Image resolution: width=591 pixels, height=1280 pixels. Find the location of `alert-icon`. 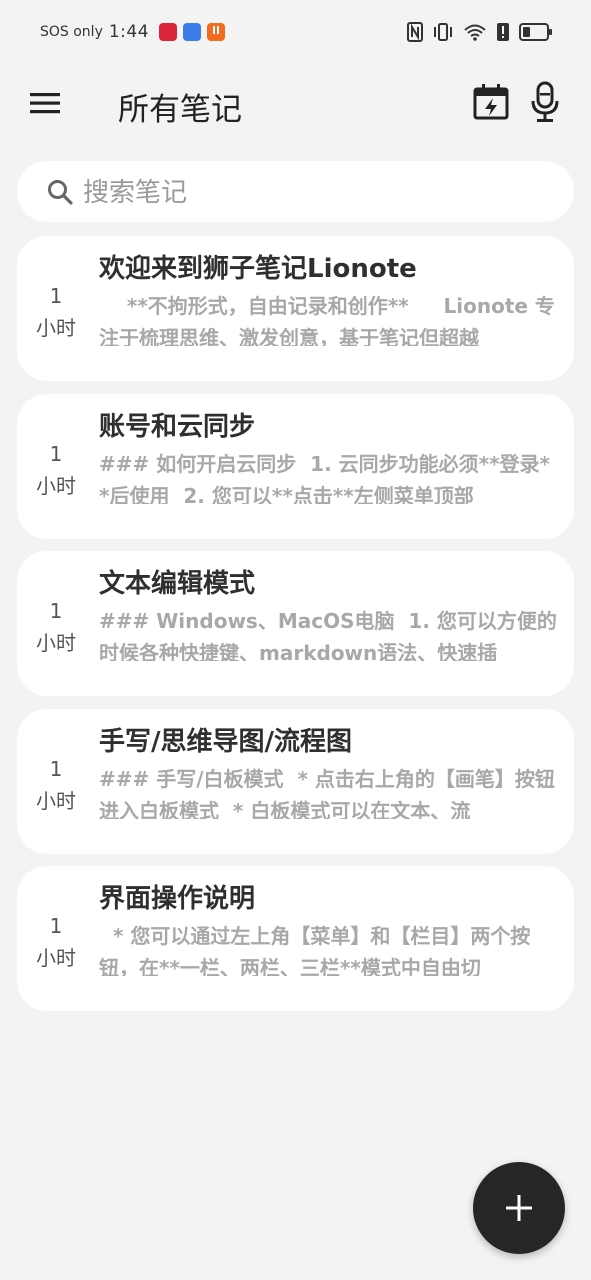

alert-icon is located at coordinates (503, 32).